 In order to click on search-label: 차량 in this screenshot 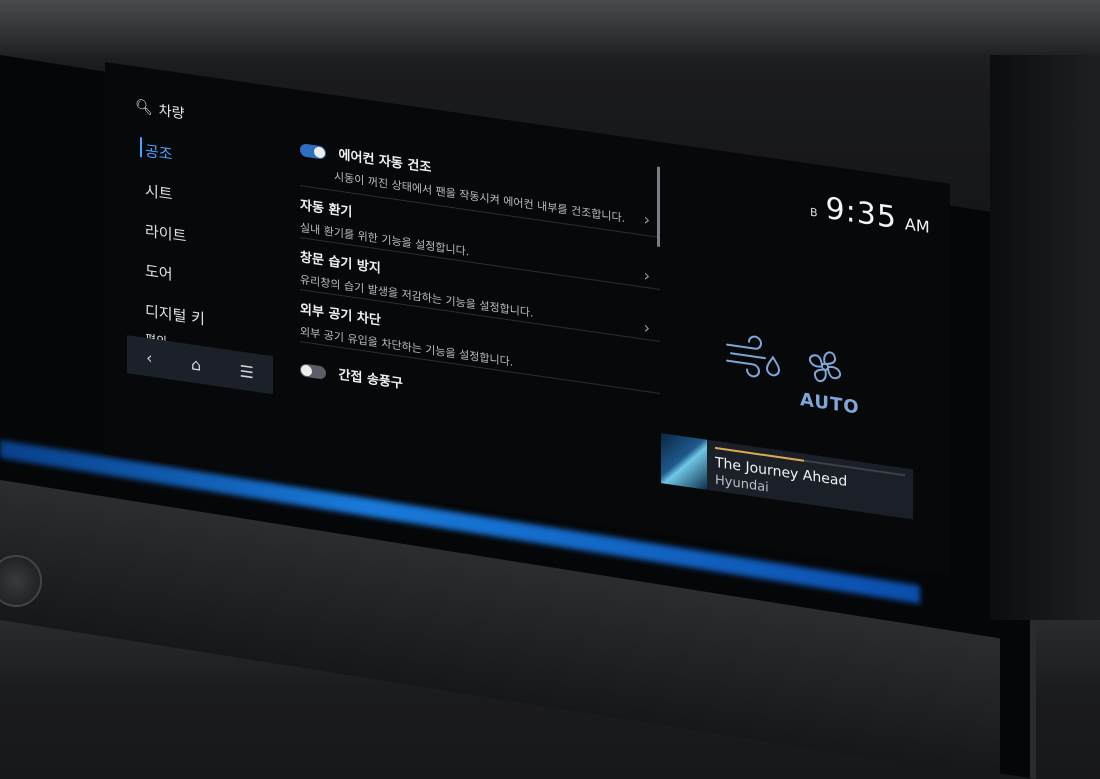, I will do `click(171, 112)`.